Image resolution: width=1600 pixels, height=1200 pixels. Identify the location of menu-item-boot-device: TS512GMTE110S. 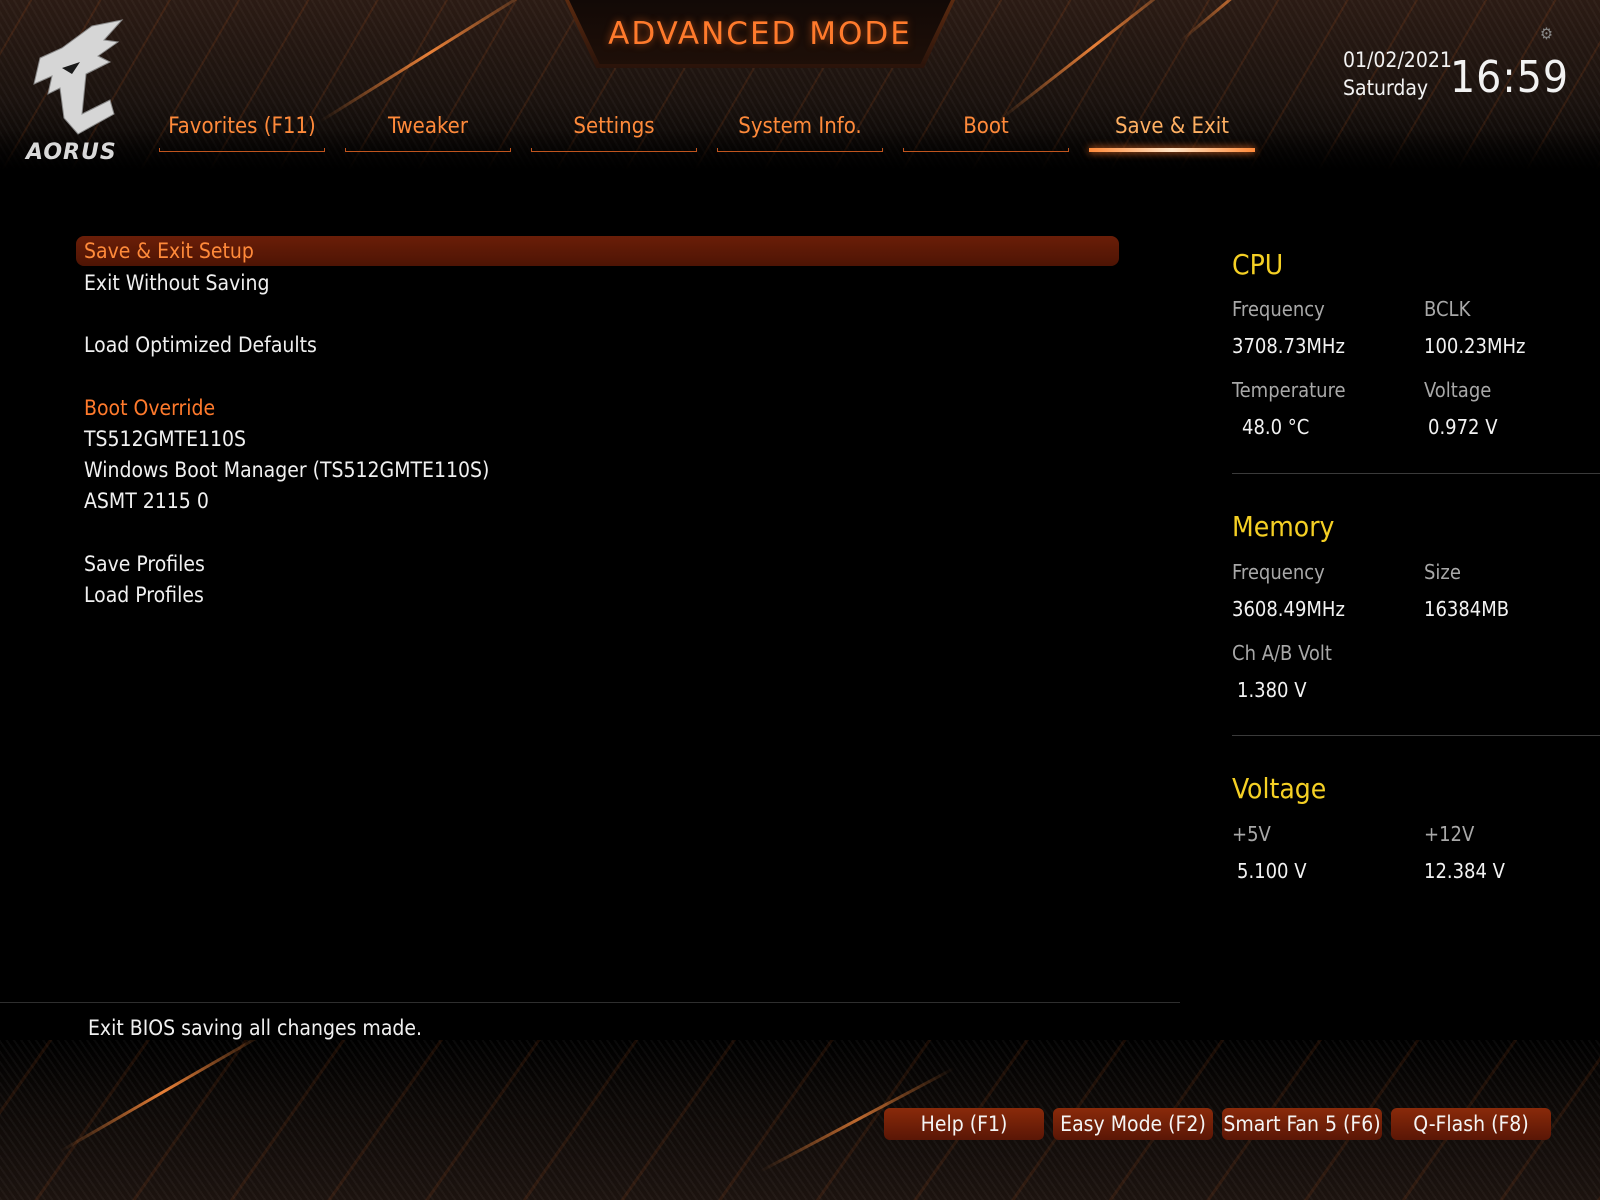
(597, 439).